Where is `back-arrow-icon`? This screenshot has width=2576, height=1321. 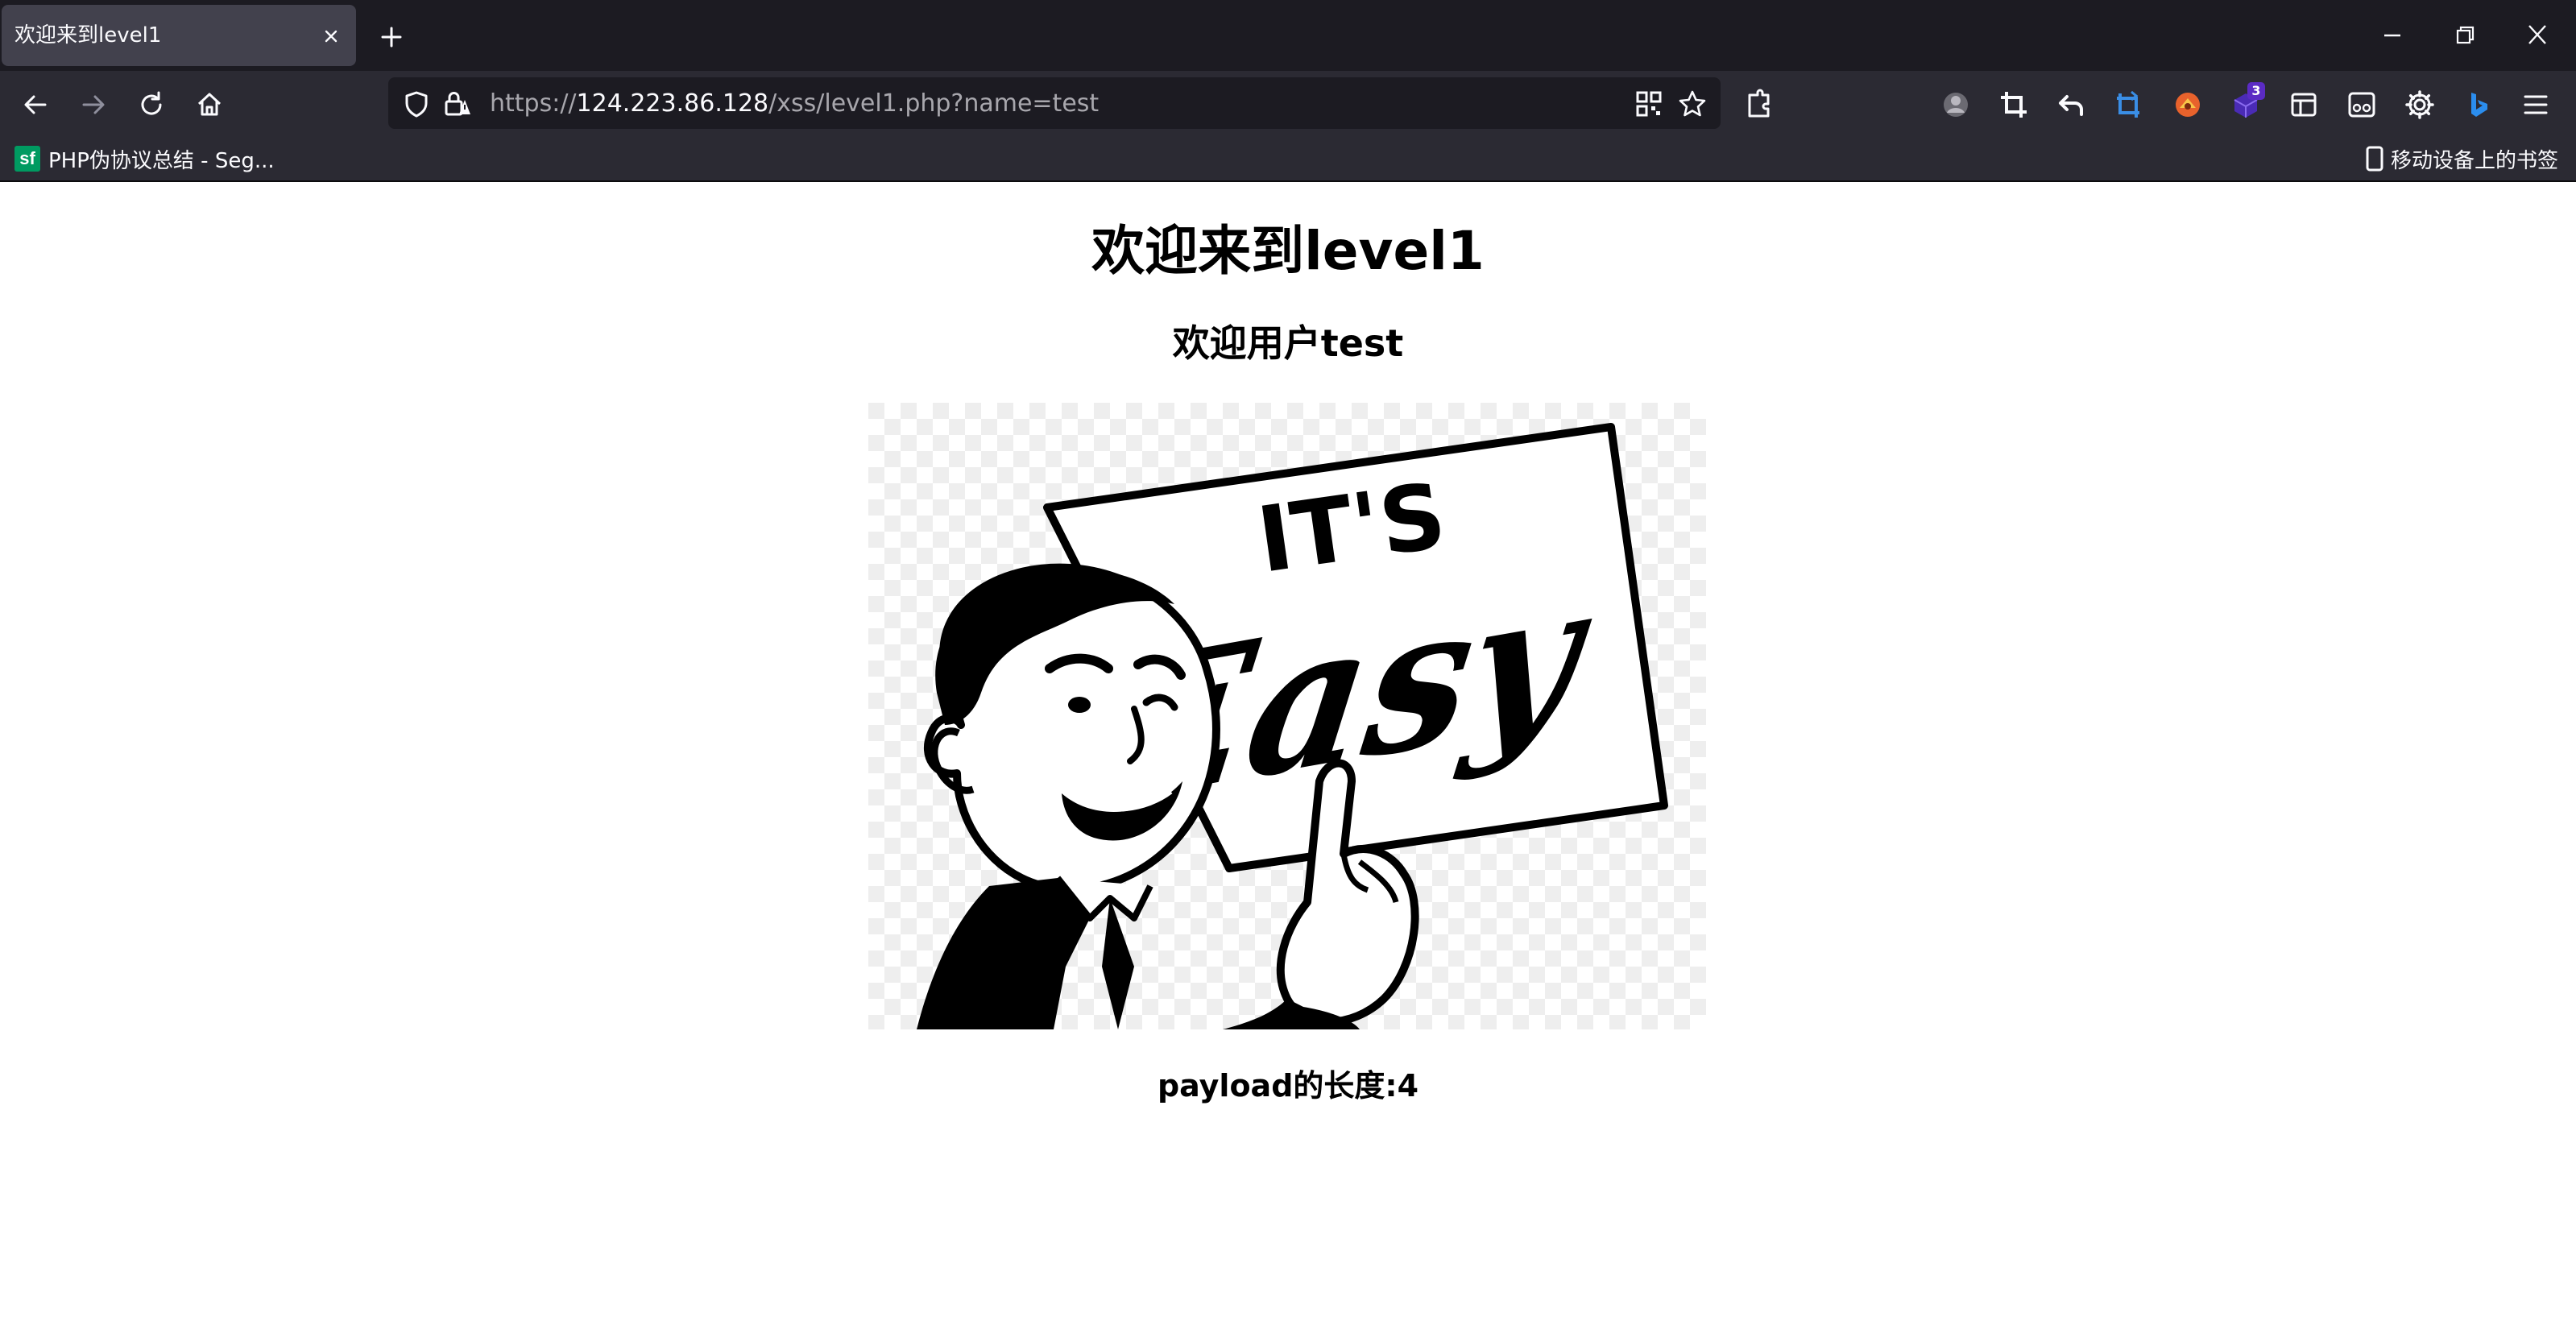
back-arrow-icon is located at coordinates (35, 105).